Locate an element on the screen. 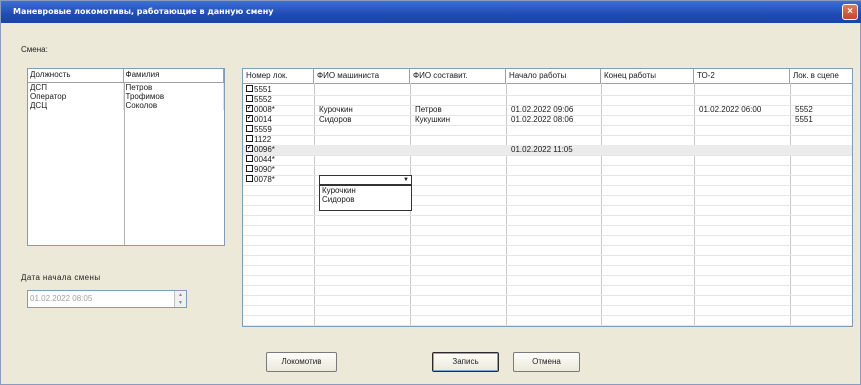  locomotive-row: 0044* is located at coordinates (547, 160).